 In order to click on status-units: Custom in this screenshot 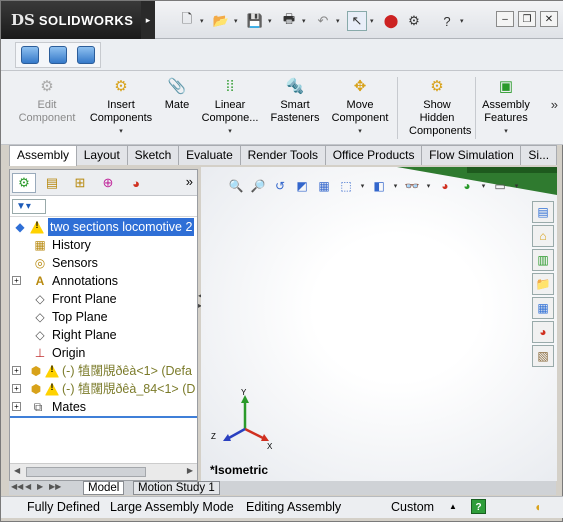, I will do `click(412, 507)`.